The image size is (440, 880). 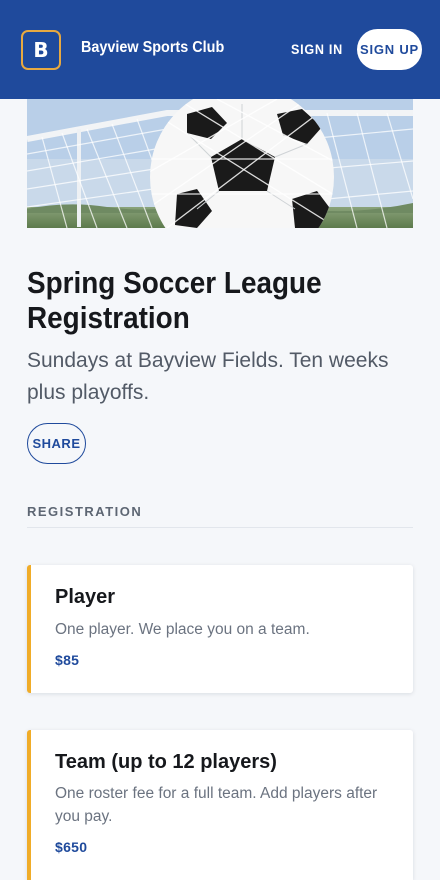 What do you see at coordinates (389, 49) in the screenshot?
I see `sign-up-button: SIGN UP` at bounding box center [389, 49].